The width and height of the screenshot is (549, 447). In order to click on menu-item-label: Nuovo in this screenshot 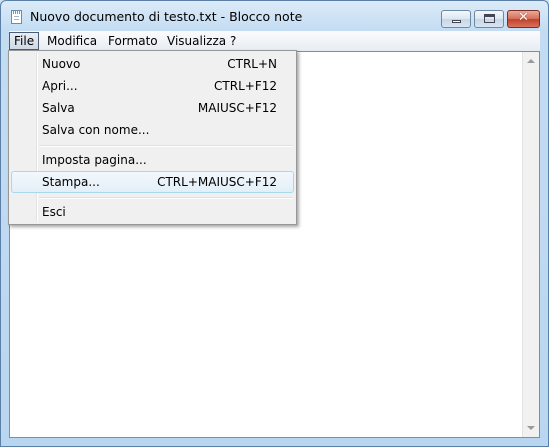, I will do `click(61, 64)`.